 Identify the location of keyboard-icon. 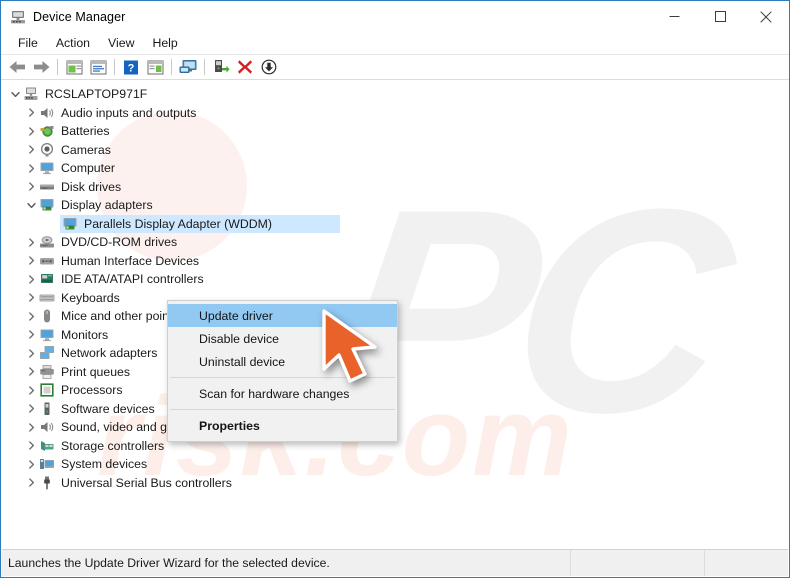
(47, 298).